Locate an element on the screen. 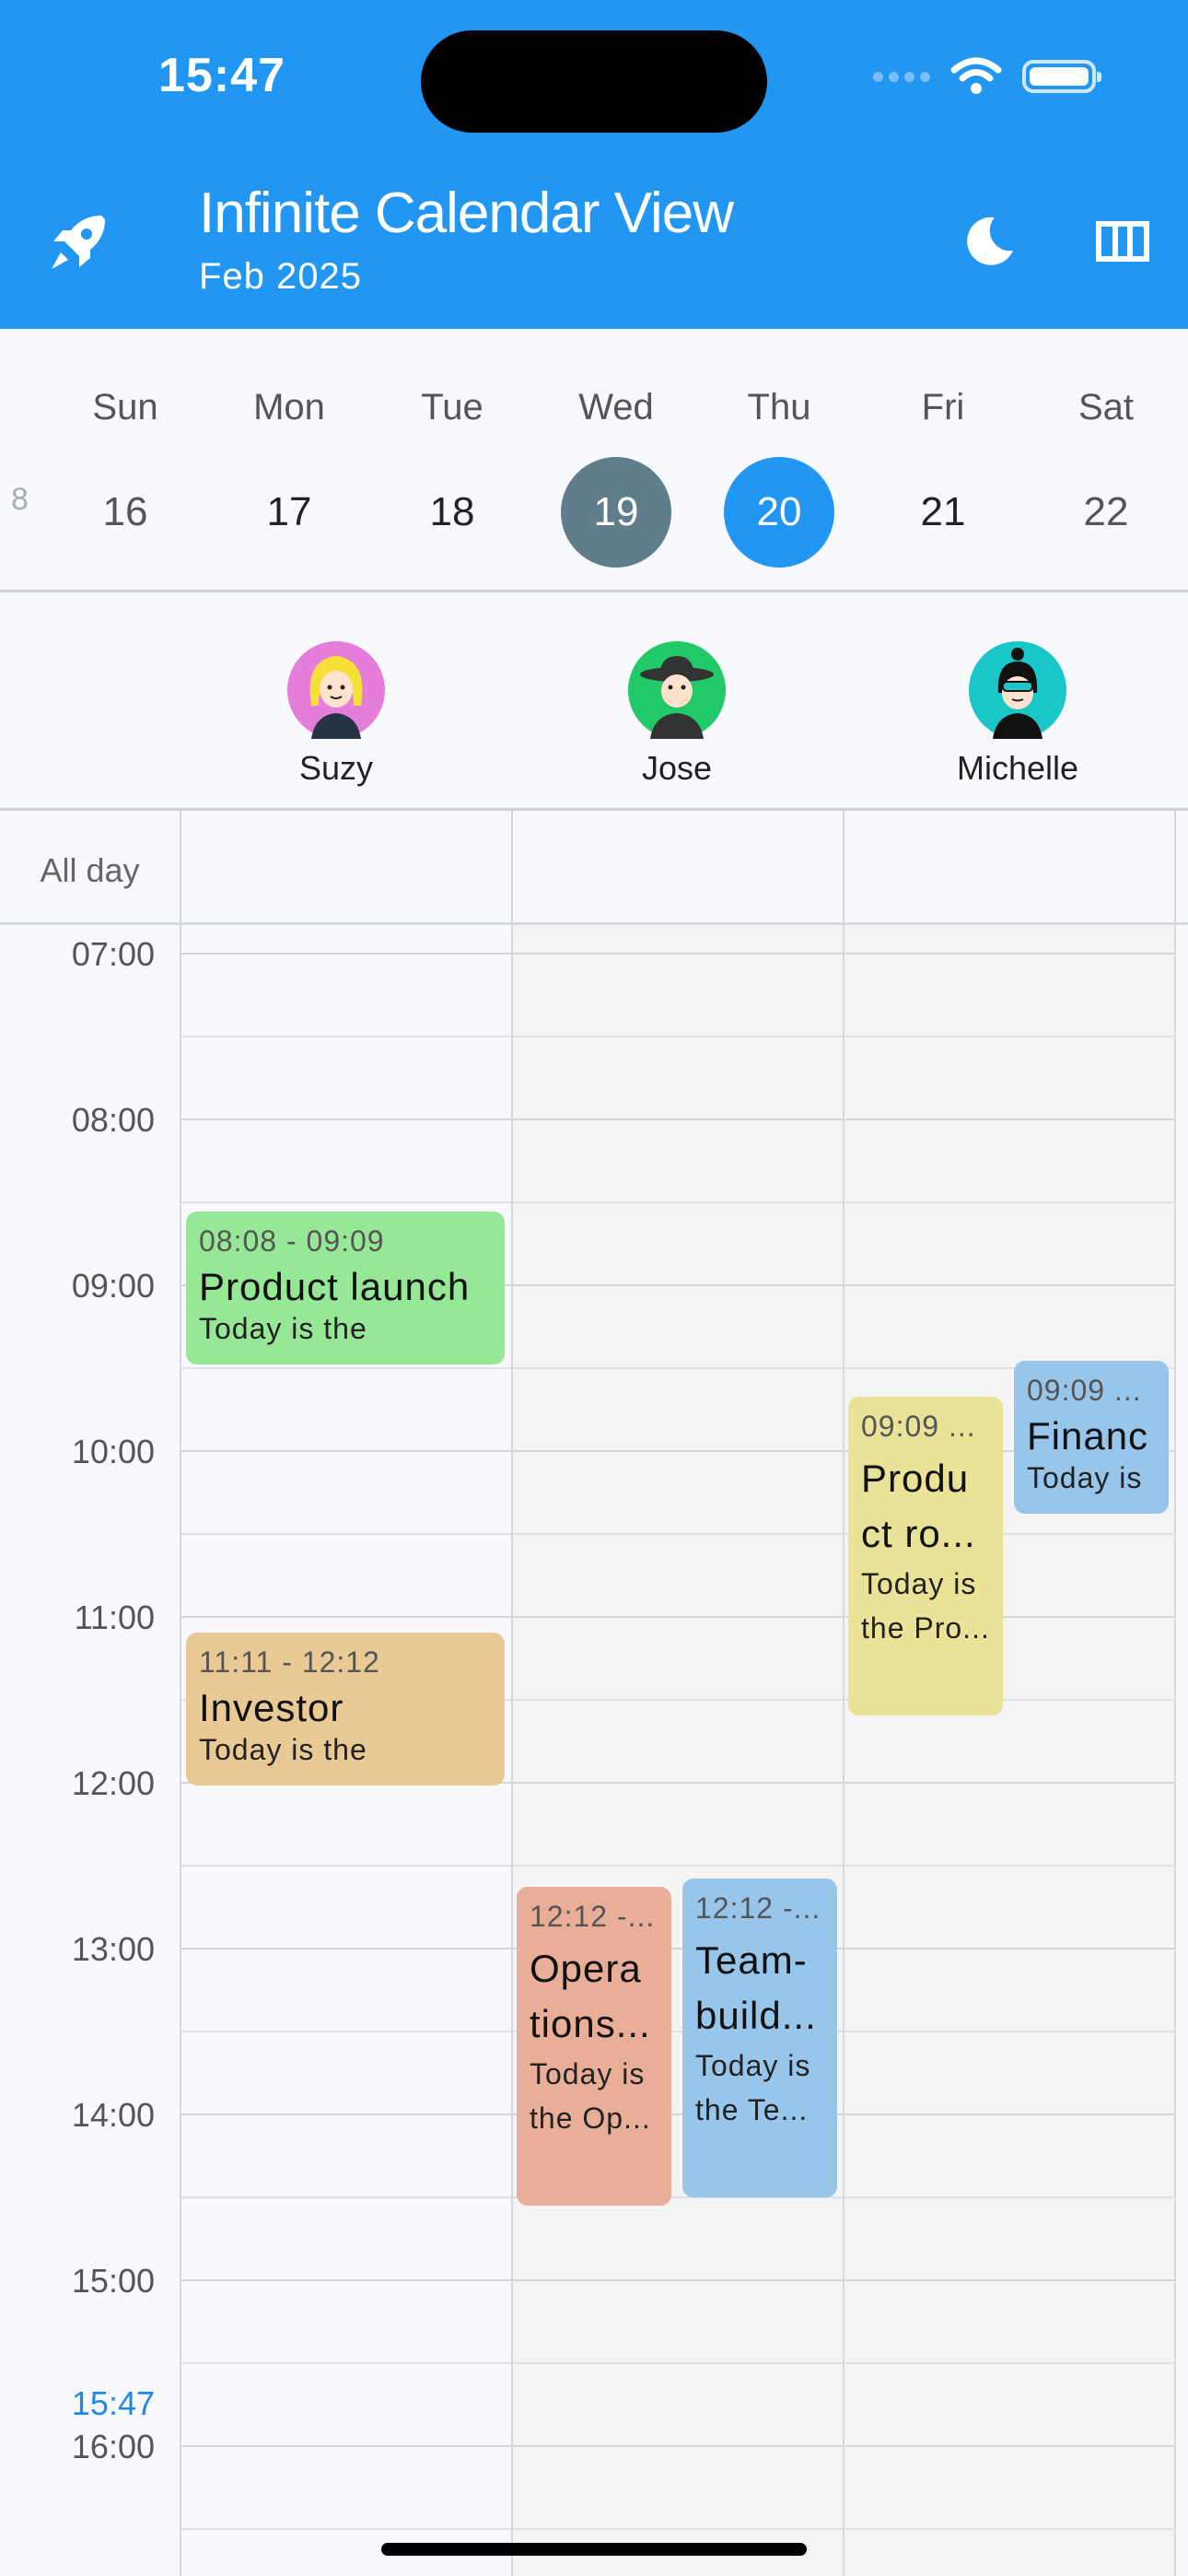 The height and width of the screenshot is (2576, 1188). day-thu: Thu 20 is located at coordinates (779, 477).